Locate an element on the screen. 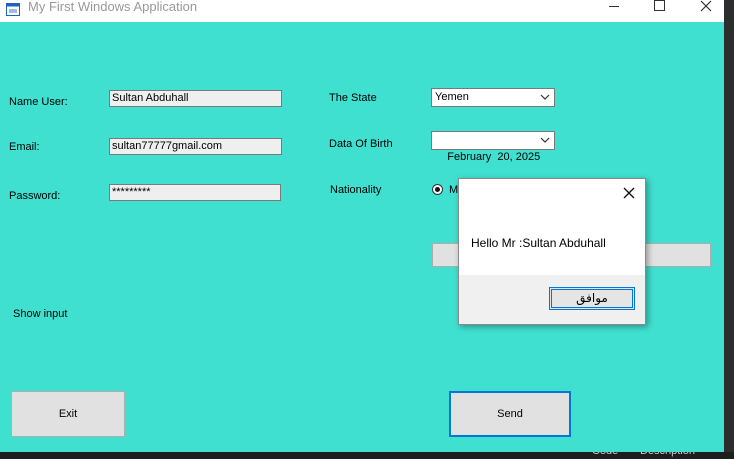 The width and height of the screenshot is (734, 459). dob-picker: February 20, 2025 is located at coordinates (493, 147).